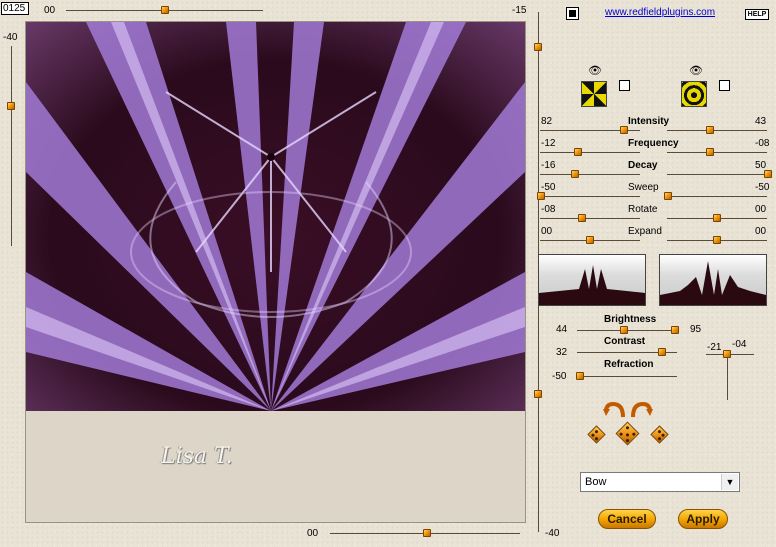  I want to click on apply-button: Apply, so click(703, 519).